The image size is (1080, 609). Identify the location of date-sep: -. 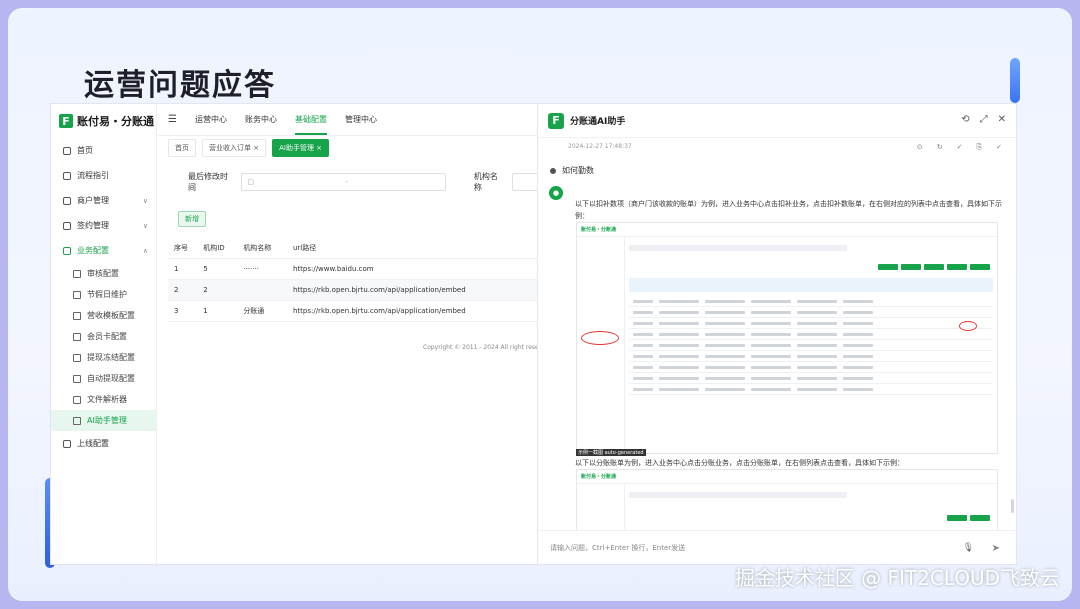
(346, 182).